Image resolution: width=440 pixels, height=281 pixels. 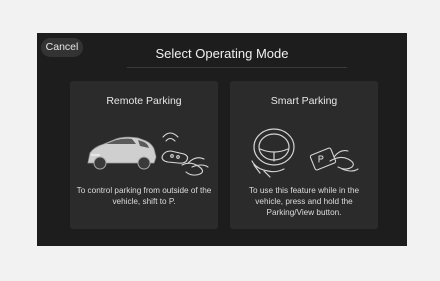 I want to click on title-divider, so click(x=237, y=67).